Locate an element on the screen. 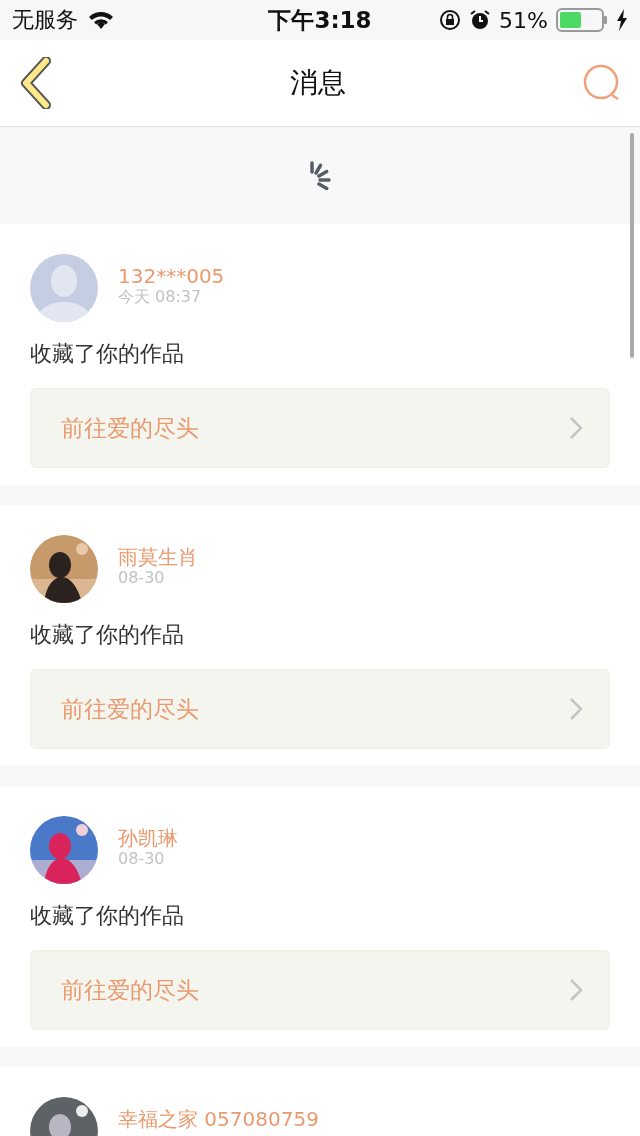  battery-percent: 51% is located at coordinates (523, 20).